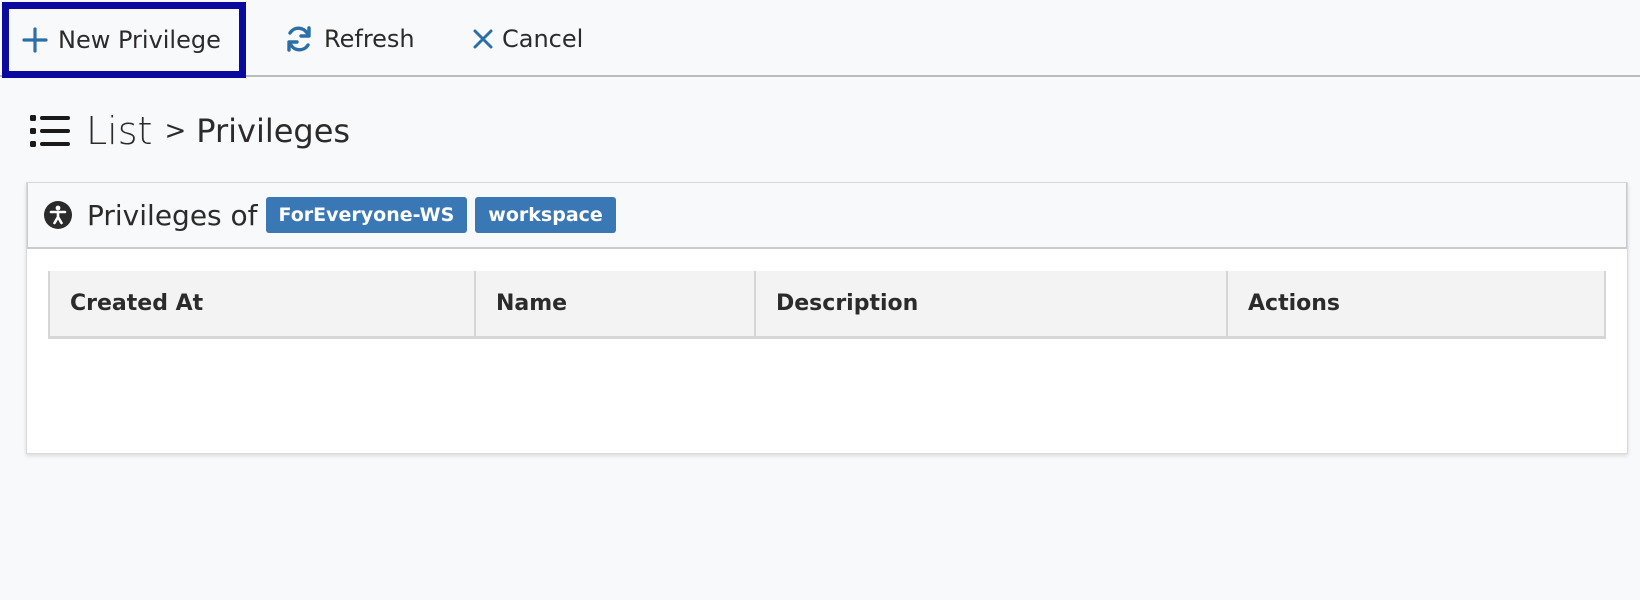 The image size is (1640, 600). What do you see at coordinates (820, 39) in the screenshot?
I see `toolbar: New Privilege Refresh Cancel` at bounding box center [820, 39].